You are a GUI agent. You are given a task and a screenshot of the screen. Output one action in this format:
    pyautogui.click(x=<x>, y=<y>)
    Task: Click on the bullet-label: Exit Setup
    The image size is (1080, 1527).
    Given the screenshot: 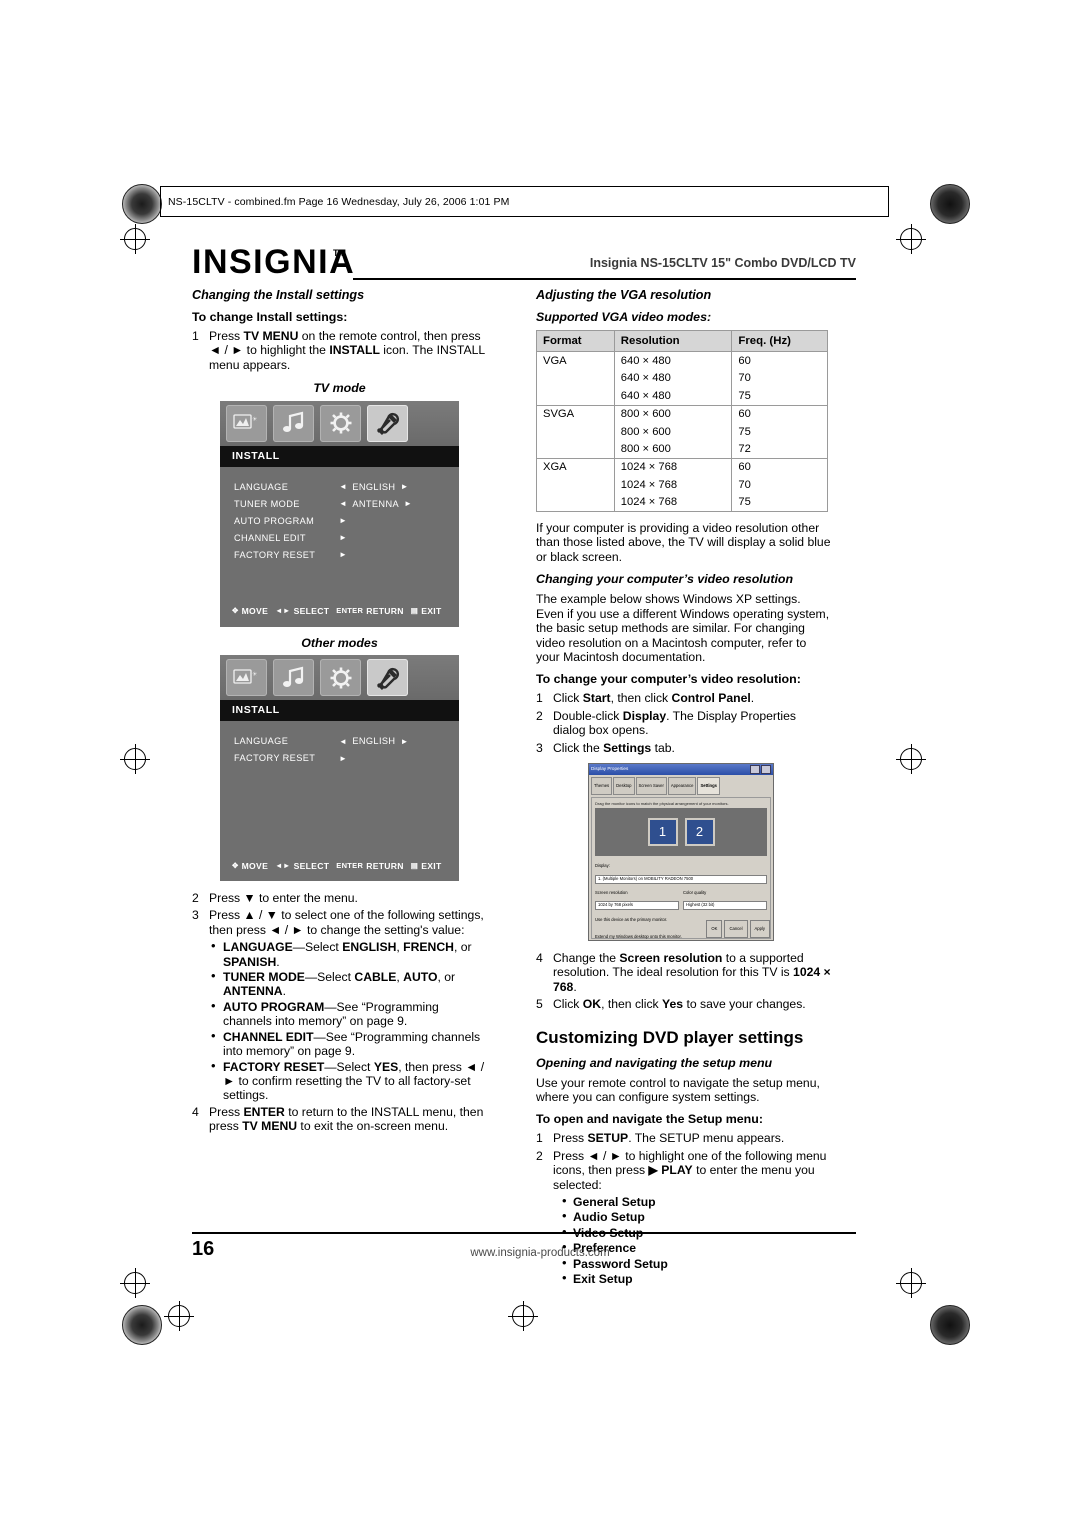 What is the action you would take?
    pyautogui.click(x=603, y=1279)
    